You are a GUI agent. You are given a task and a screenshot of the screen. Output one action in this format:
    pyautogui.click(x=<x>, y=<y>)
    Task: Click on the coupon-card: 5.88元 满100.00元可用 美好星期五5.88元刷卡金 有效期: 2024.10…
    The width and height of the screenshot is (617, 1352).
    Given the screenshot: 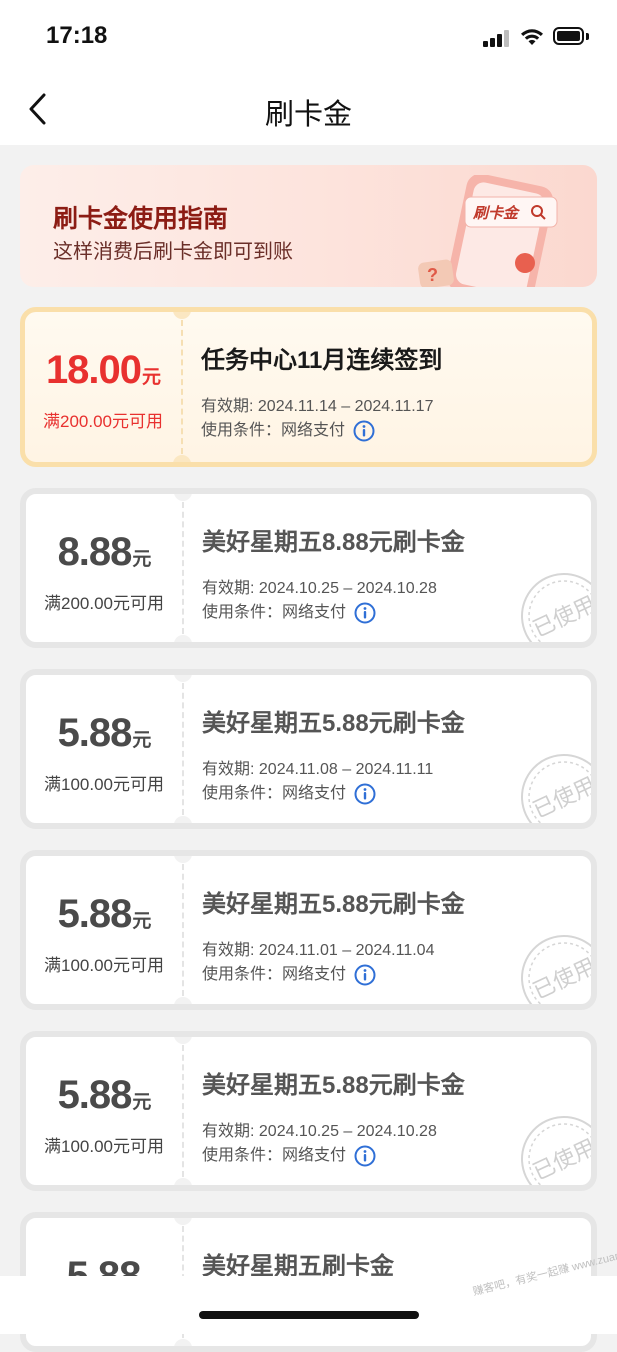 What is the action you would take?
    pyautogui.click(x=308, y=1111)
    